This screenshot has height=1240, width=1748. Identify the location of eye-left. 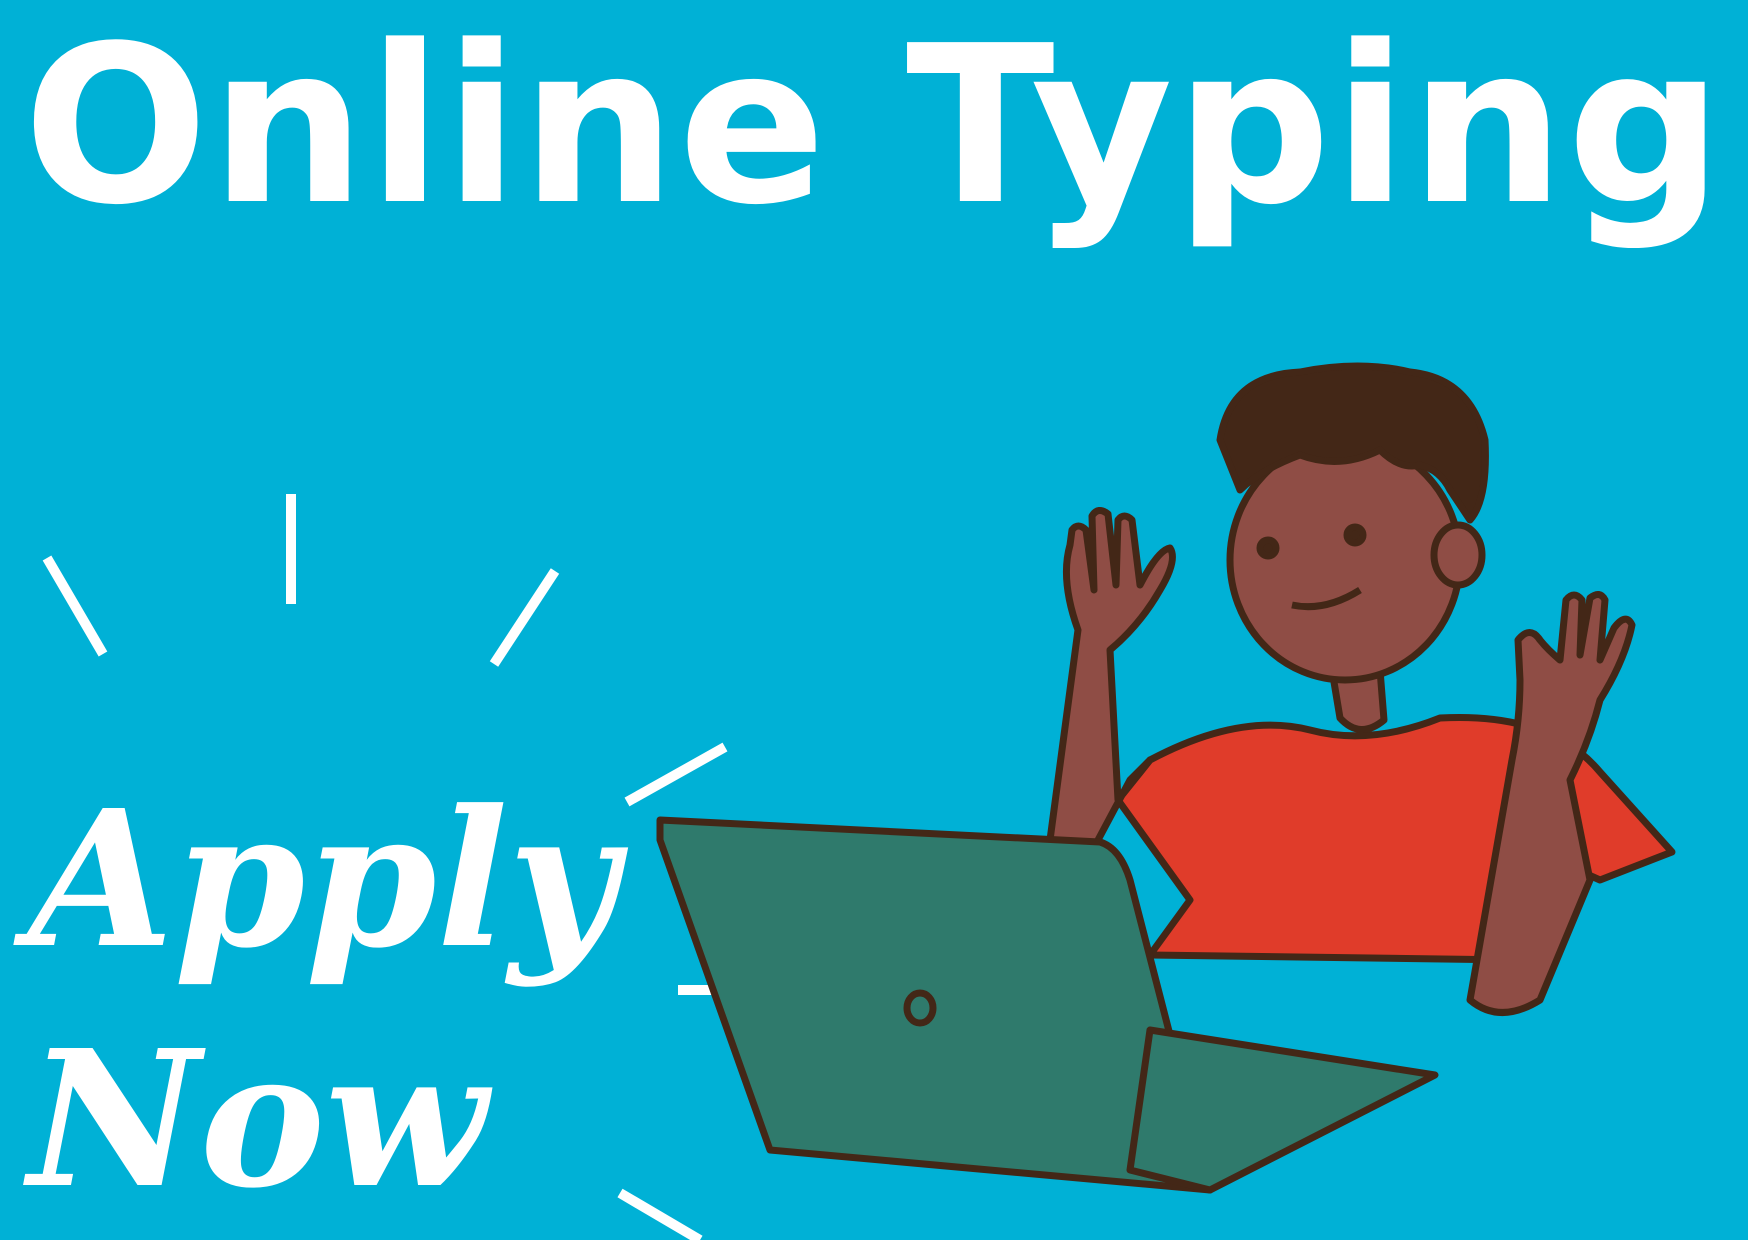
(1268, 548).